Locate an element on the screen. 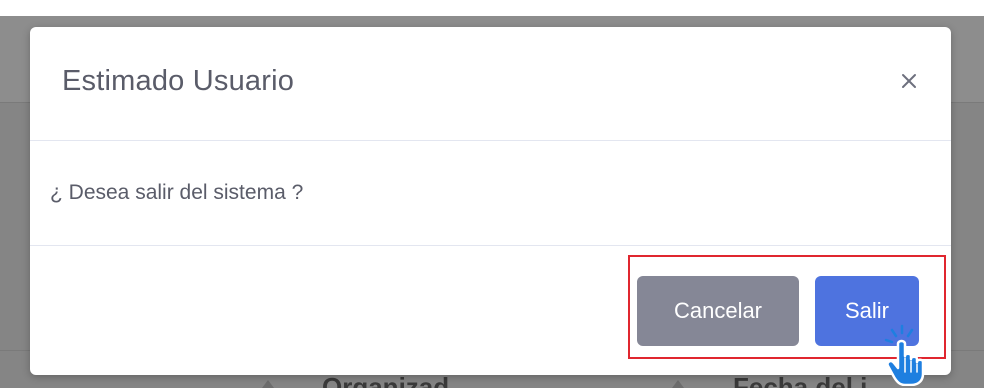  close-icon is located at coordinates (909, 81).